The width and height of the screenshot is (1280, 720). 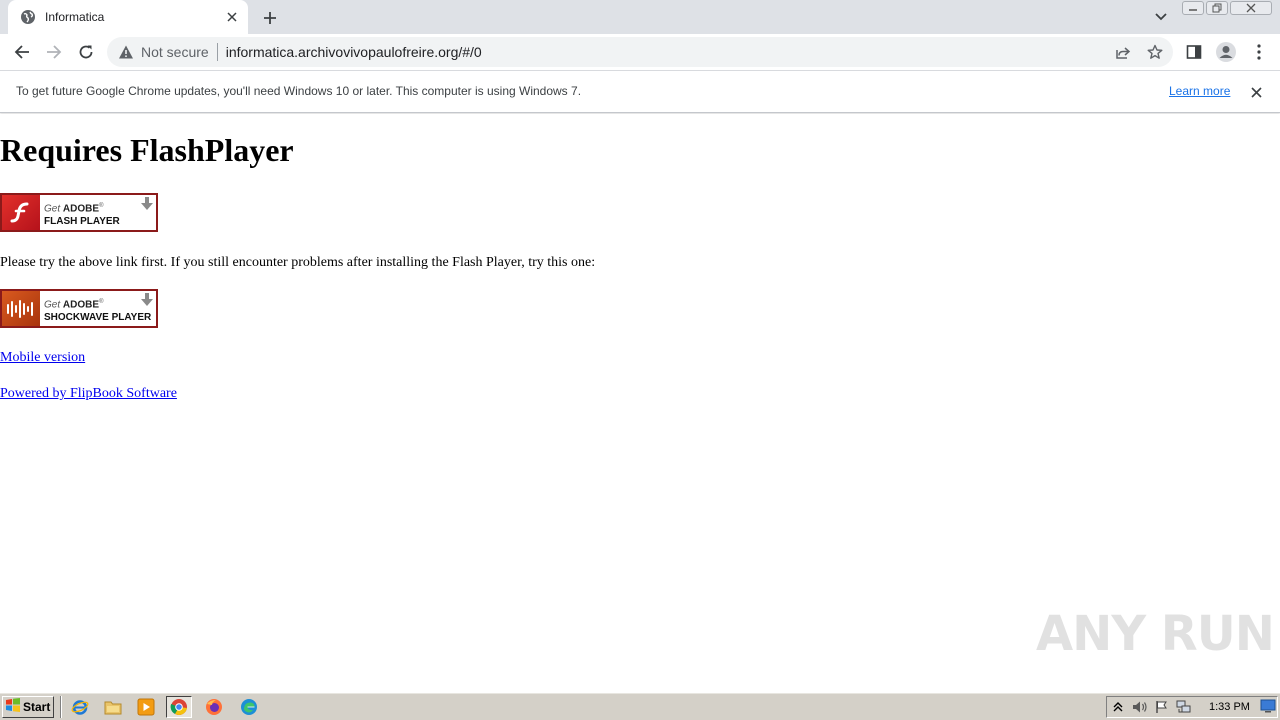 What do you see at coordinates (1118, 707) in the screenshot?
I see `tray-expand-icon` at bounding box center [1118, 707].